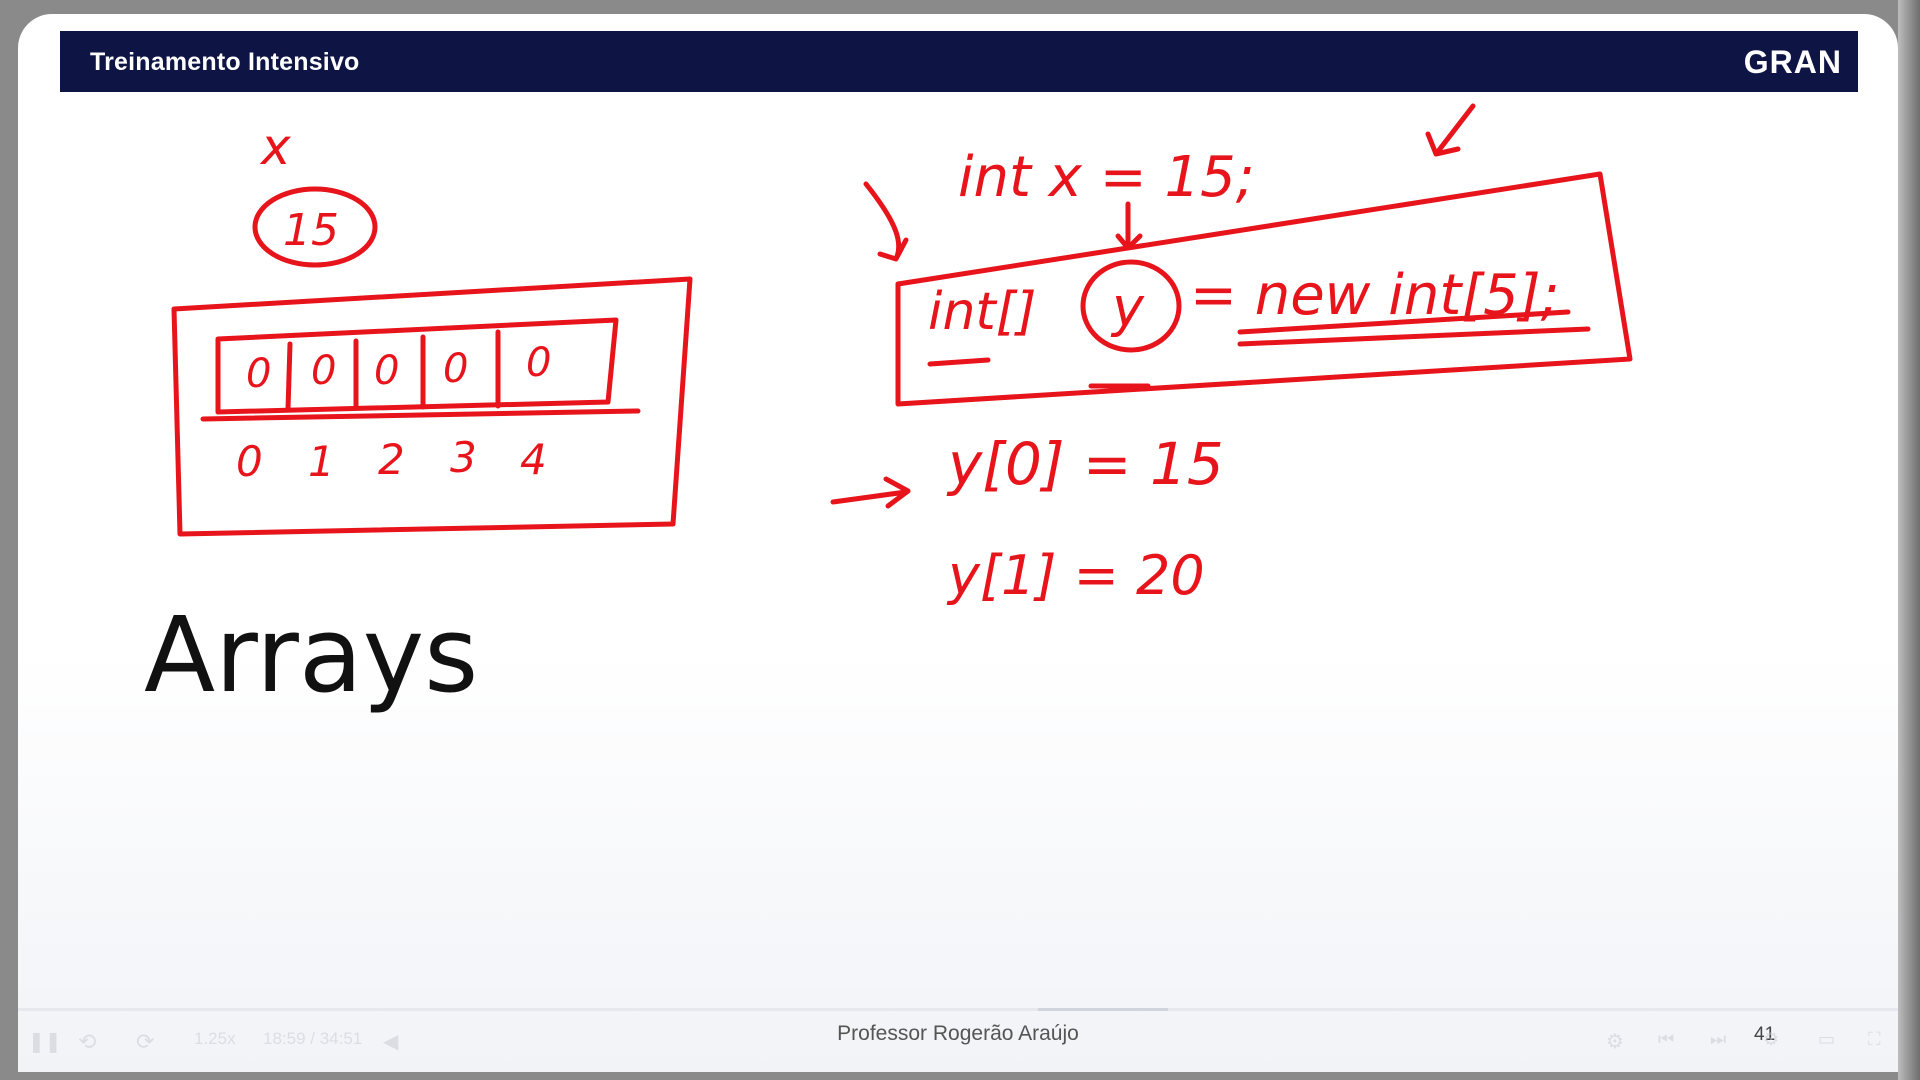  Describe the element at coordinates (145, 1042) in the screenshot. I see `forward-icon: ⟳` at that location.